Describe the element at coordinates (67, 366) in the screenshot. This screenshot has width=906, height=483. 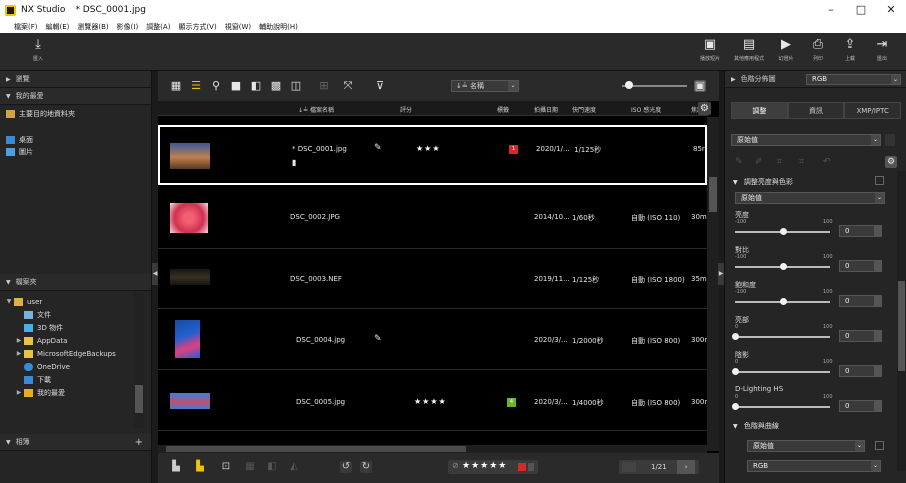
I see `tree-item-onedrive: OneDrive` at that location.